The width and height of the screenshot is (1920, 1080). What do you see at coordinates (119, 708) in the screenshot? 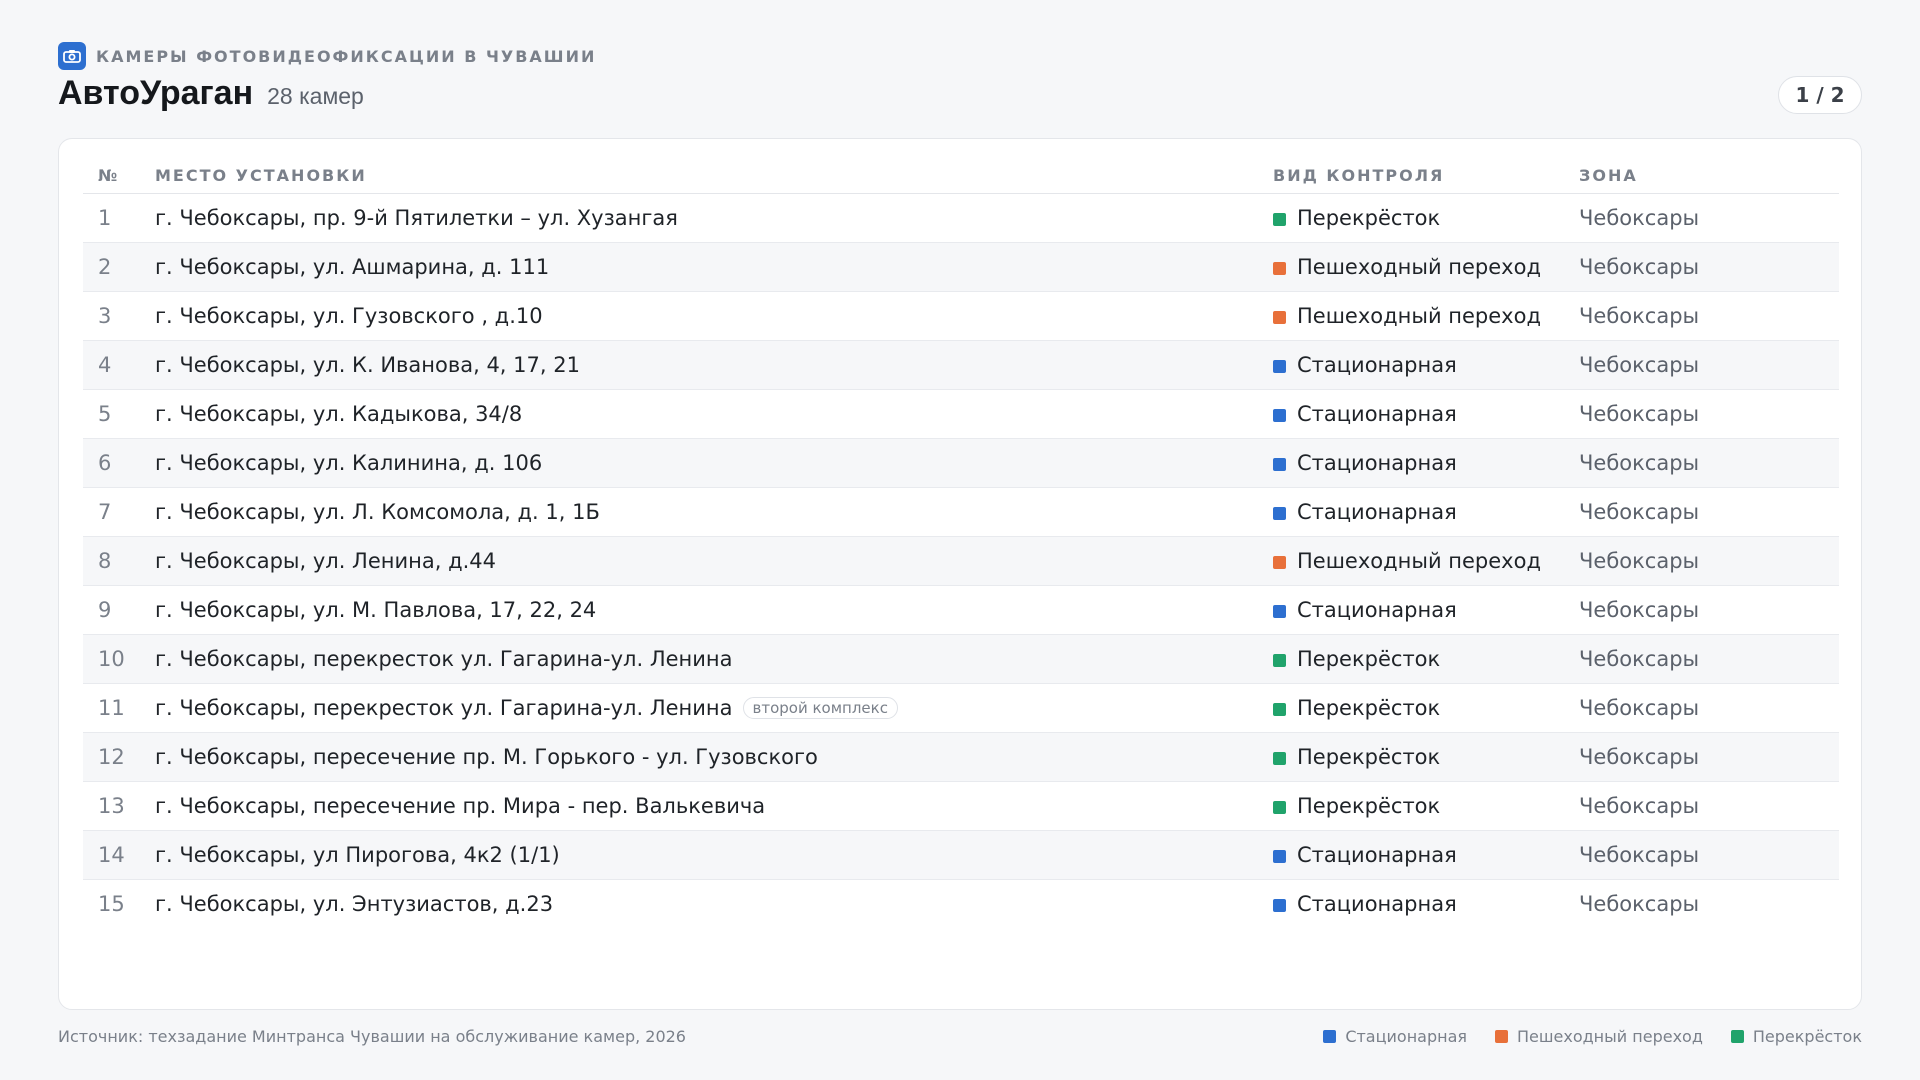
I see `row-number: 11` at bounding box center [119, 708].